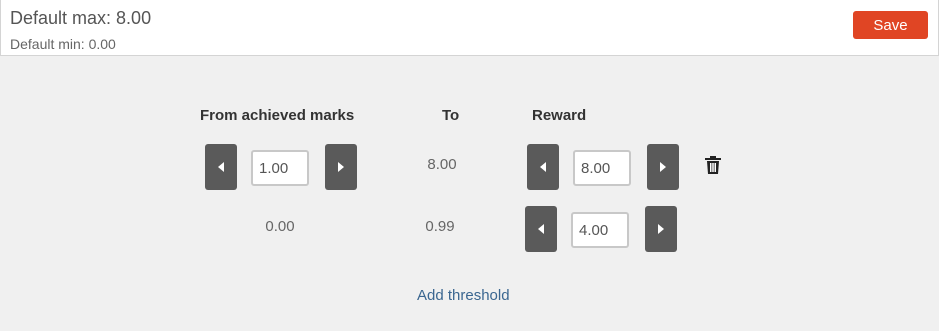  I want to click on column-header-reward: Reward, so click(559, 115).